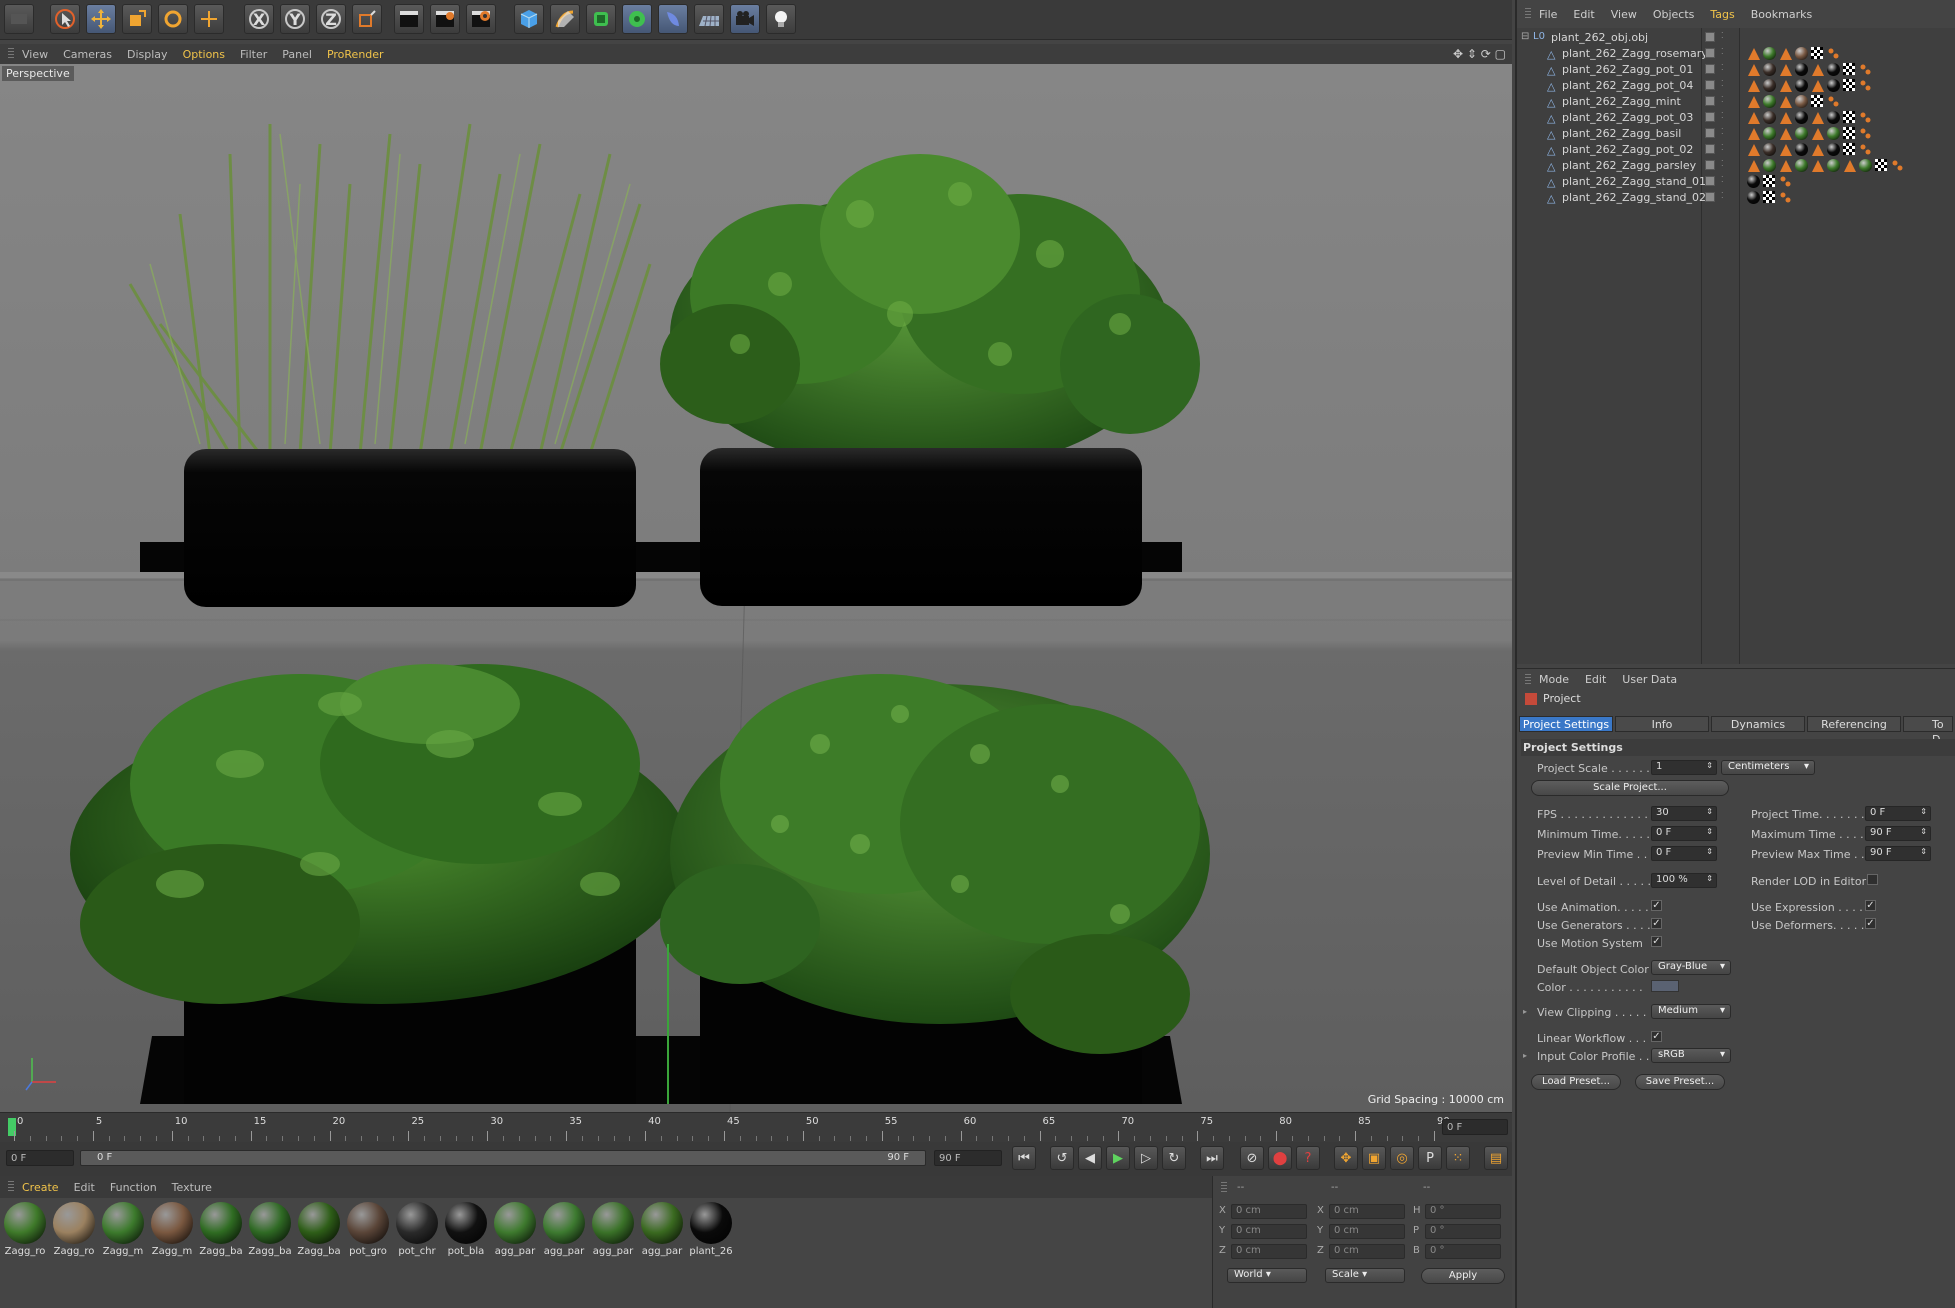  I want to click on plus-move-icon, so click(209, 19).